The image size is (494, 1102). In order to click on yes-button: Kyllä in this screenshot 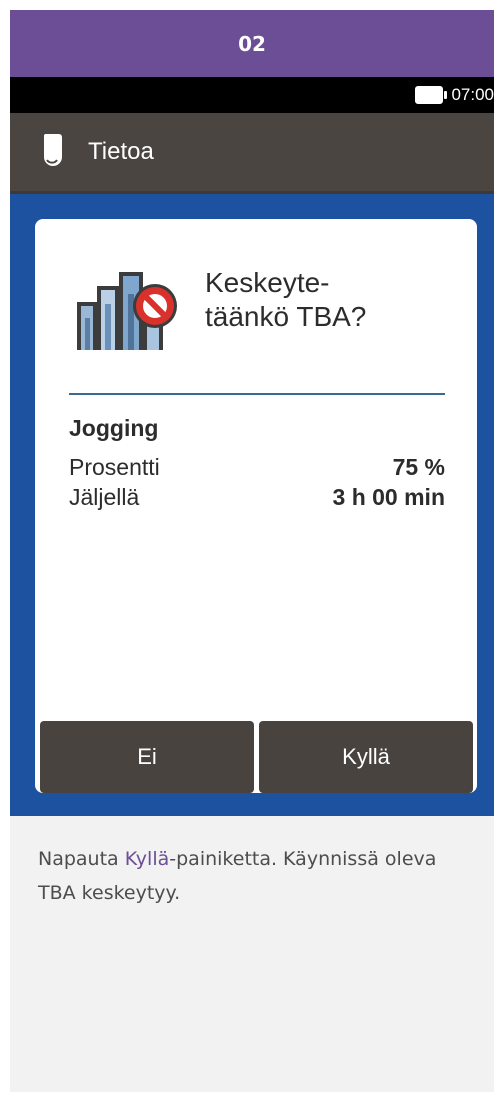, I will do `click(366, 757)`.